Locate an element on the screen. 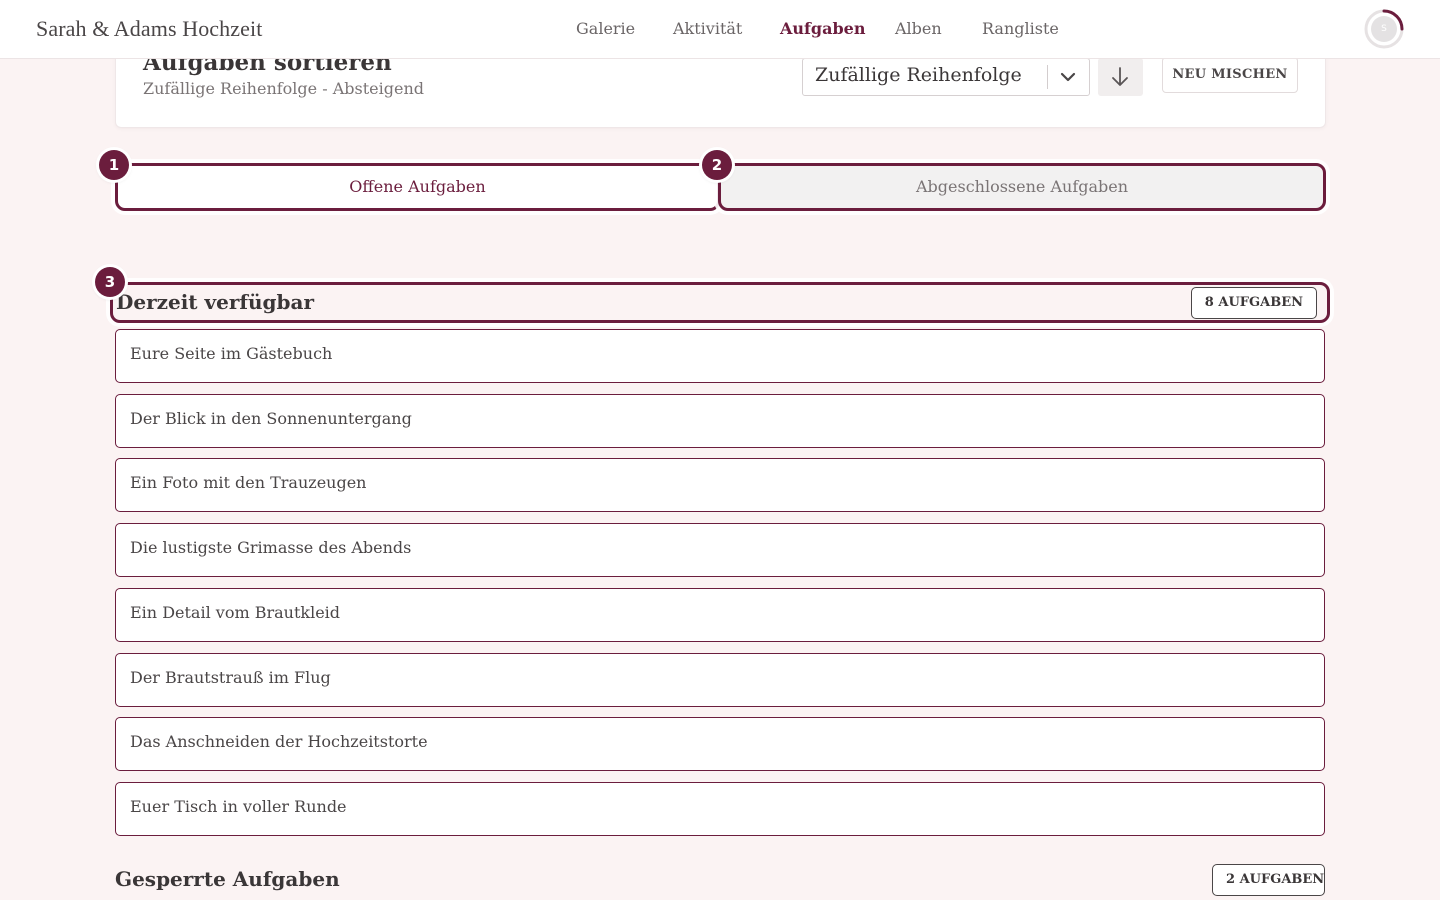  task-label: Der Blick in den Sonnenuntergang is located at coordinates (271, 418).